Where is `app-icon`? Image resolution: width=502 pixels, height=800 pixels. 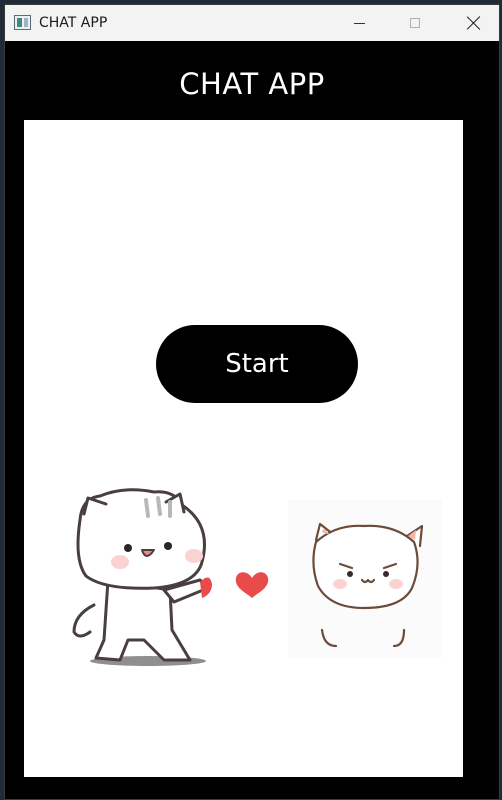
app-icon is located at coordinates (22, 22).